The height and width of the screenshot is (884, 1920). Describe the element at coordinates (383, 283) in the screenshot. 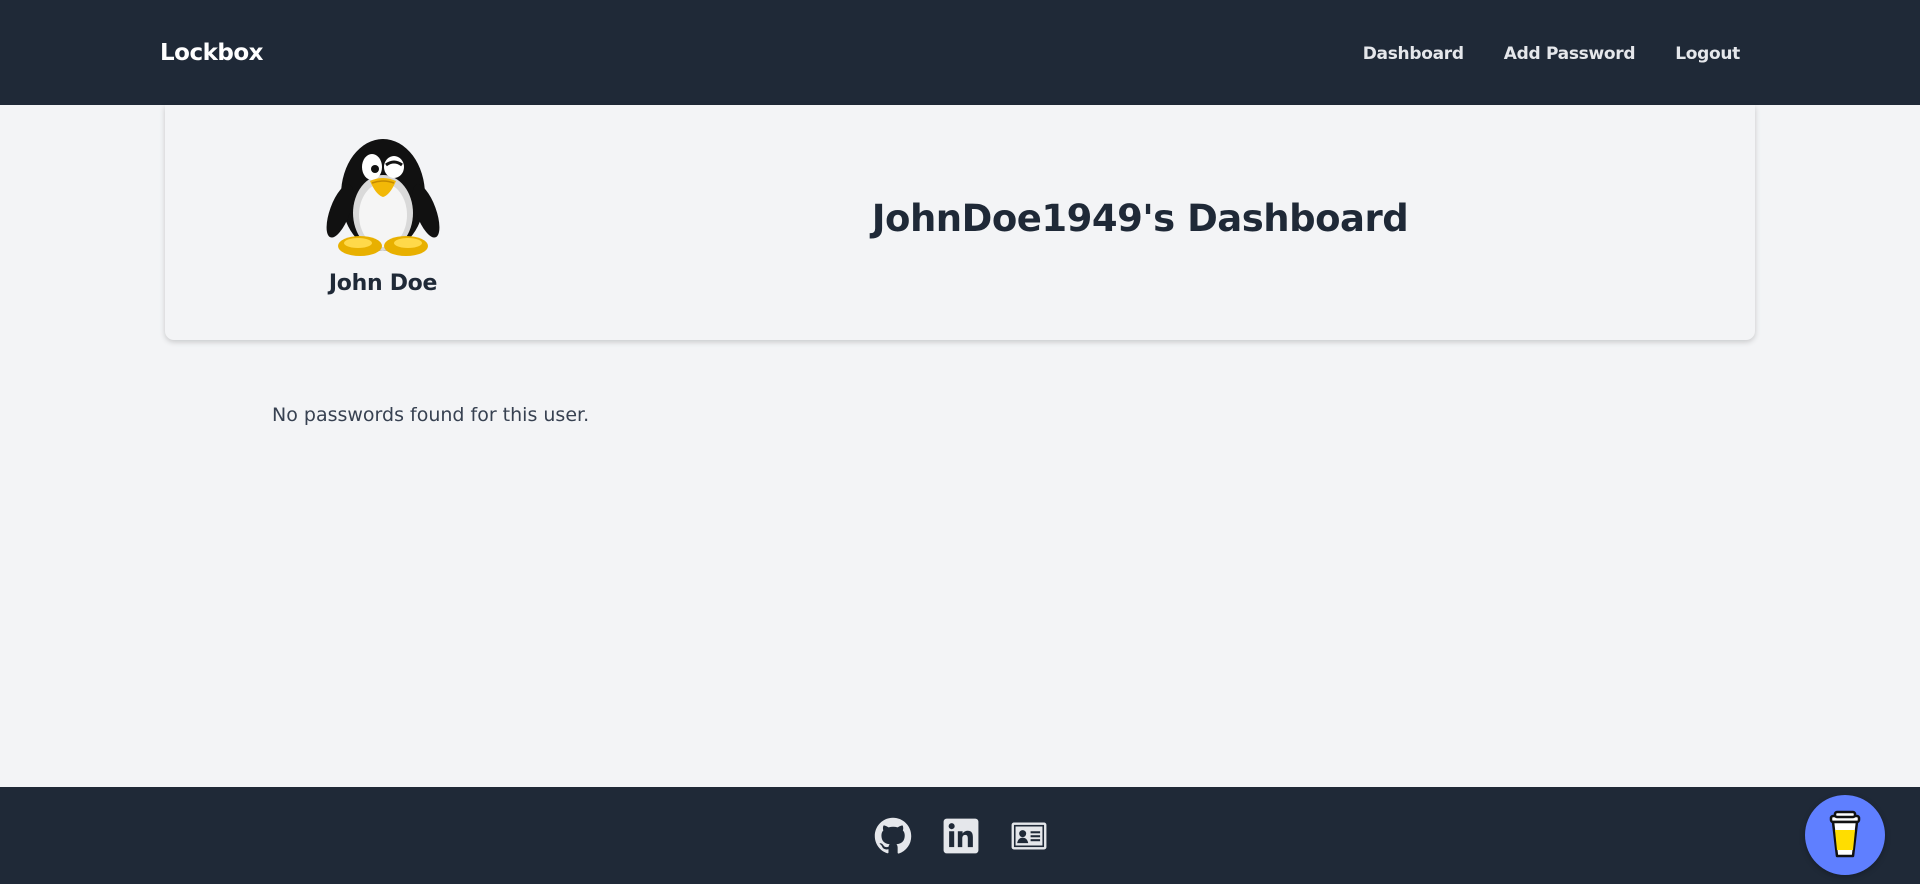

I see `profile-user-name: John Doe` at that location.